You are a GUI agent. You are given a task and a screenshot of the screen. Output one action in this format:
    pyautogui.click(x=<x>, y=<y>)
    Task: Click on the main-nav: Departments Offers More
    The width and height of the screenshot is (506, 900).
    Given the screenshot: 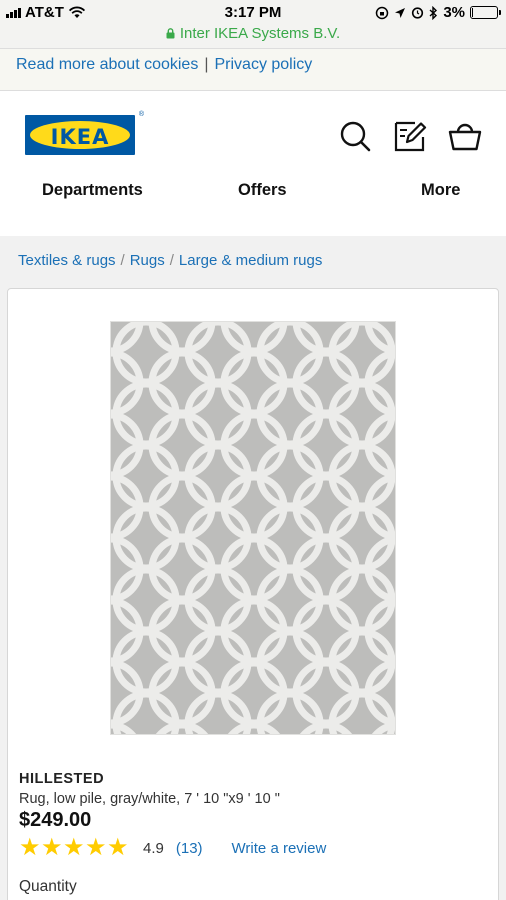 What is the action you would take?
    pyautogui.click(x=253, y=196)
    